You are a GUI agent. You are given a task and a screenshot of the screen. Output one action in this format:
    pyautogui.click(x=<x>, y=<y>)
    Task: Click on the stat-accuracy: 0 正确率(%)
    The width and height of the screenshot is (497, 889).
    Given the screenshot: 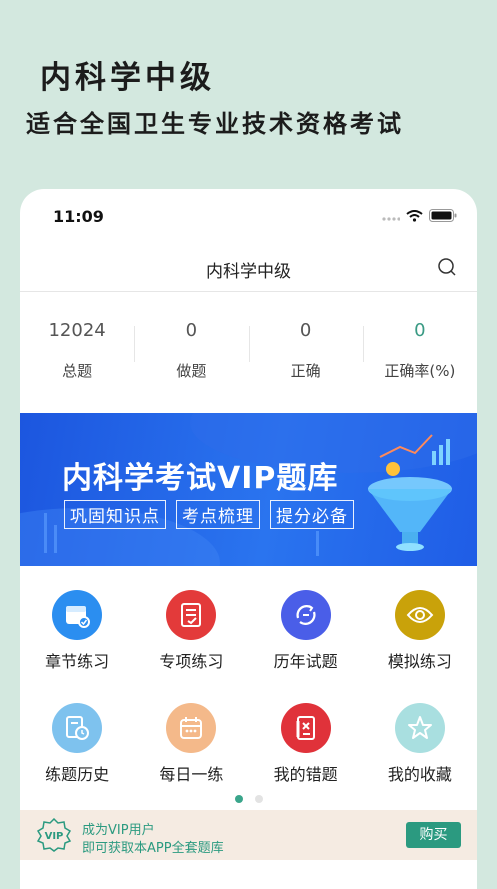 What is the action you would take?
    pyautogui.click(x=419, y=352)
    